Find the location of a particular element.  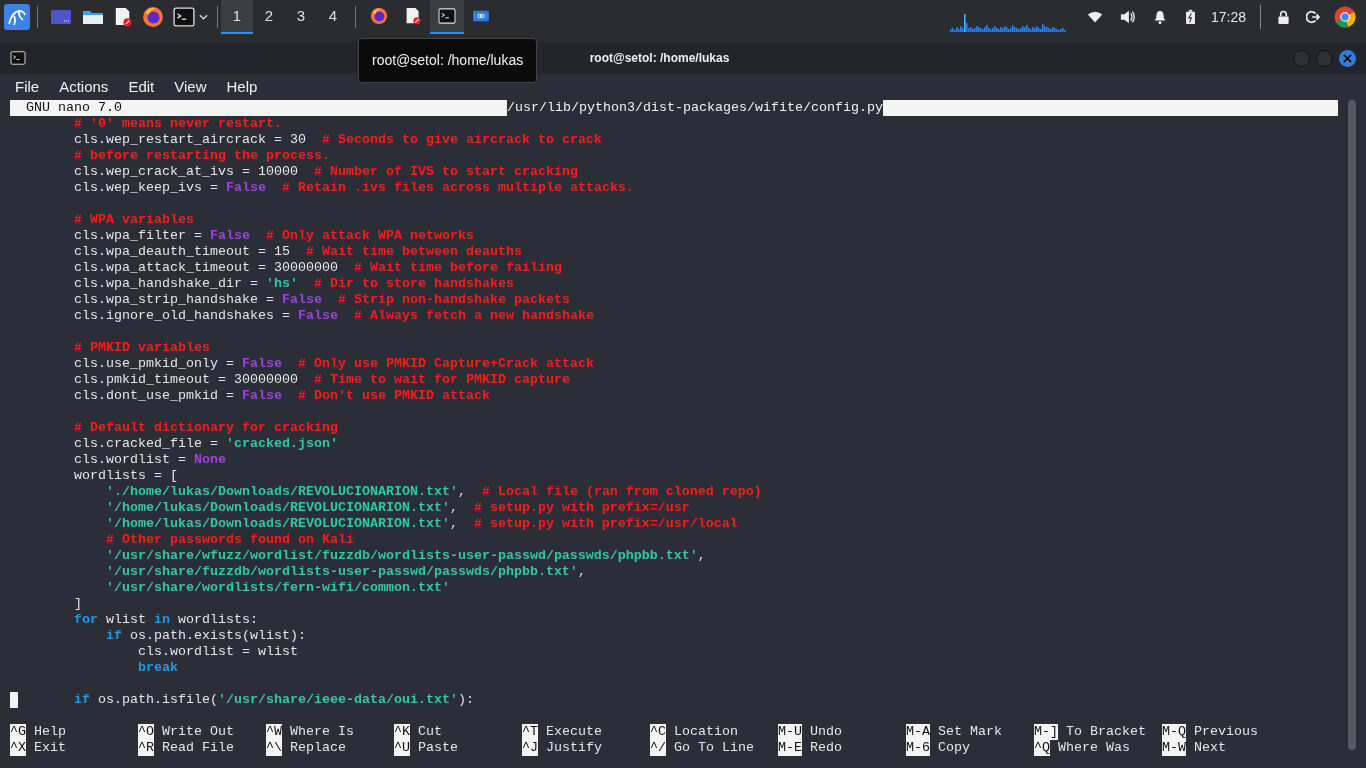

close-button is located at coordinates (1347, 58).